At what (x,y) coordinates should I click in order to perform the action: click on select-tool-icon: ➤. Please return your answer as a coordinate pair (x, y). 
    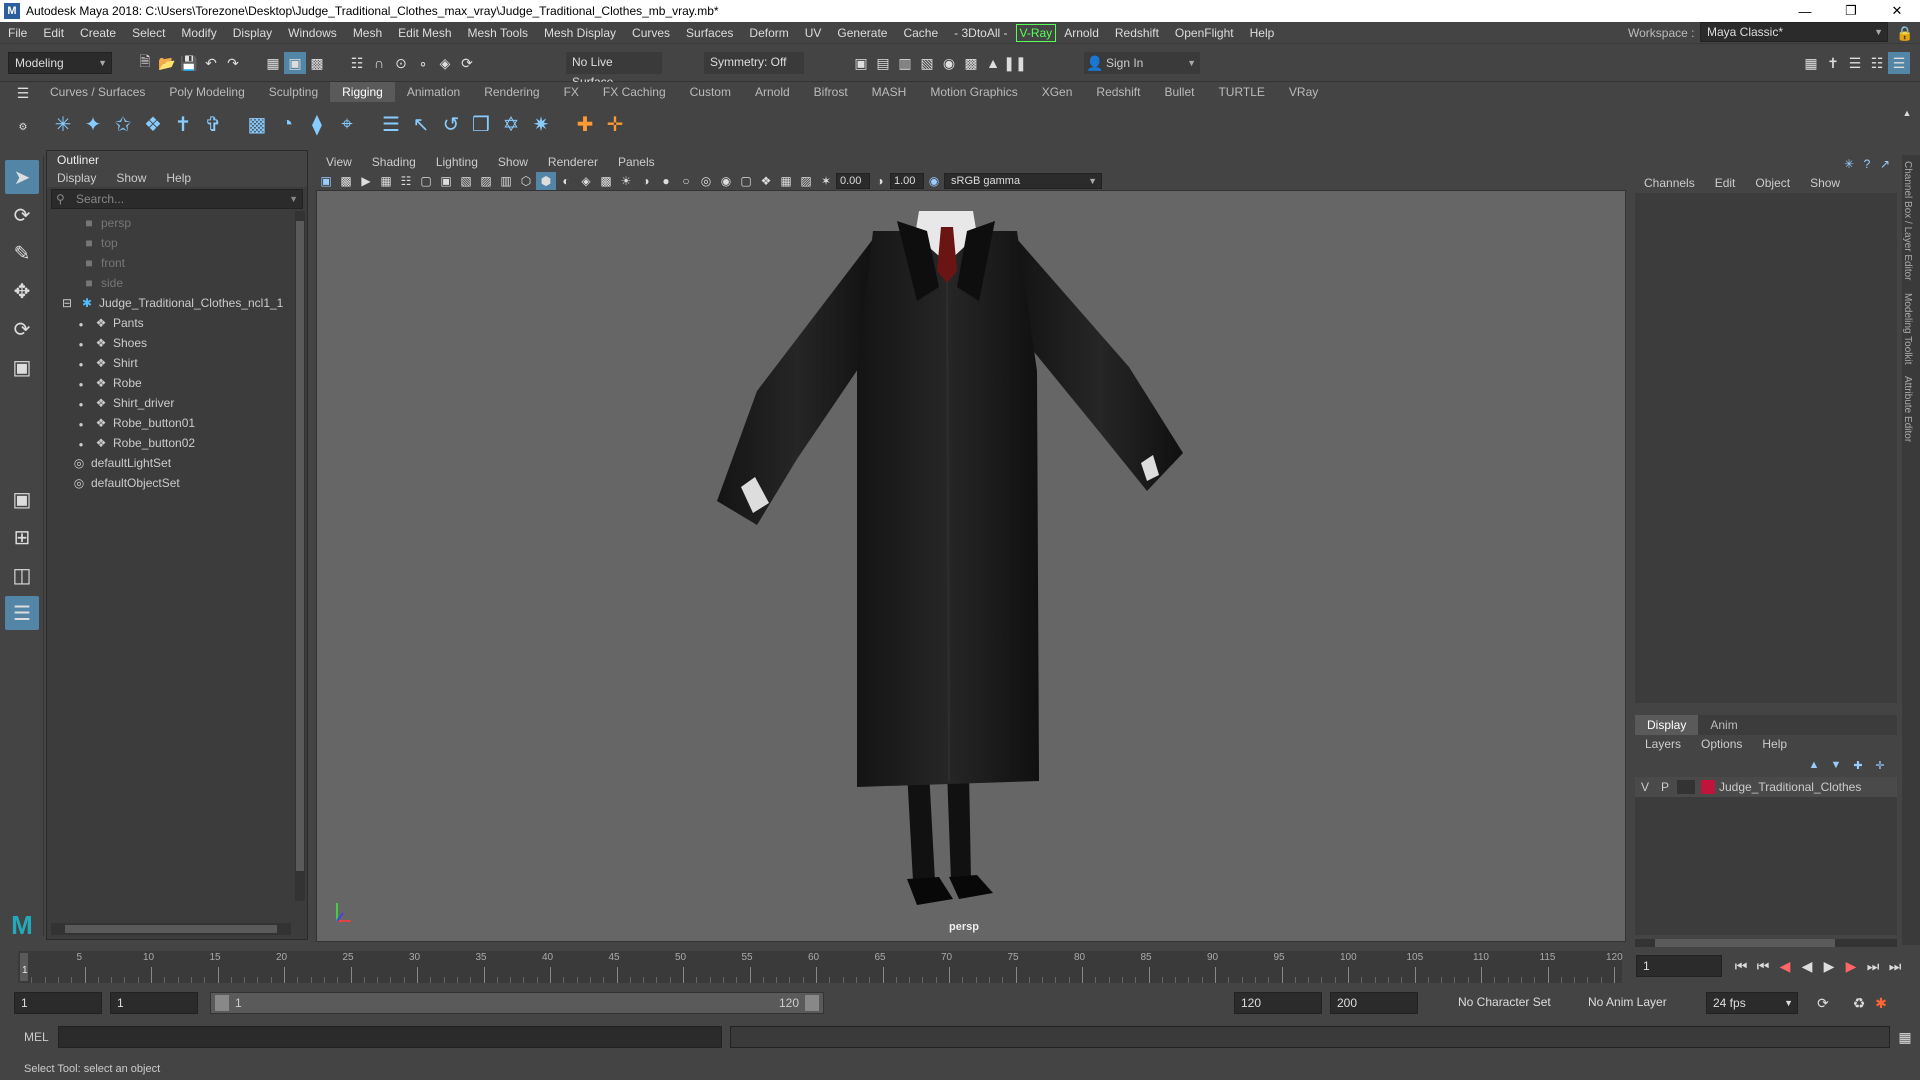
    Looking at the image, I should click on (22, 177).